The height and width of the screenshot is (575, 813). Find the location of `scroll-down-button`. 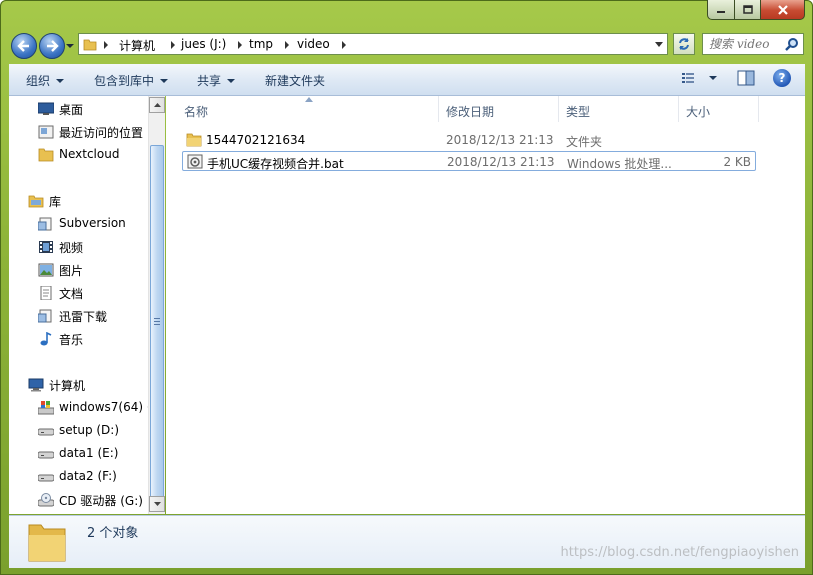

scroll-down-button is located at coordinates (157, 504).